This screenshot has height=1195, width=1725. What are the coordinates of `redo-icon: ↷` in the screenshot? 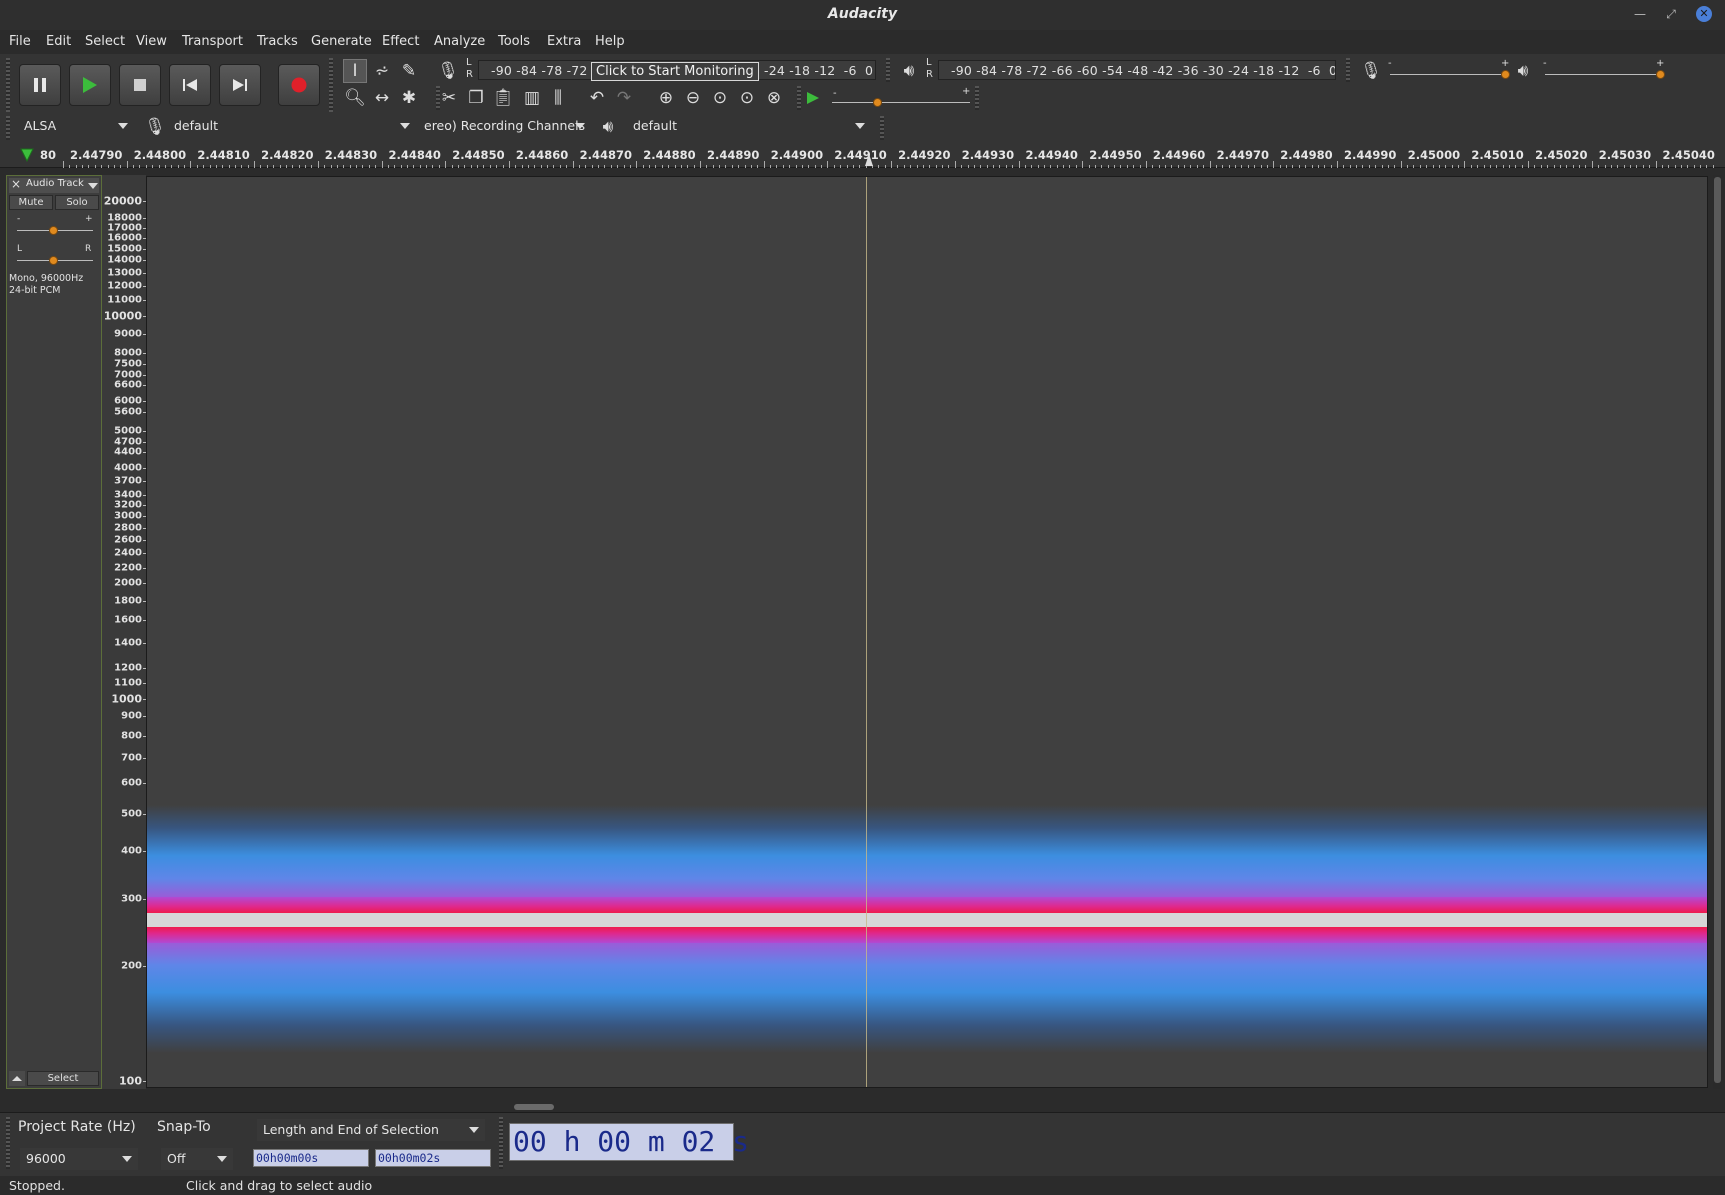 It's located at (624, 98).